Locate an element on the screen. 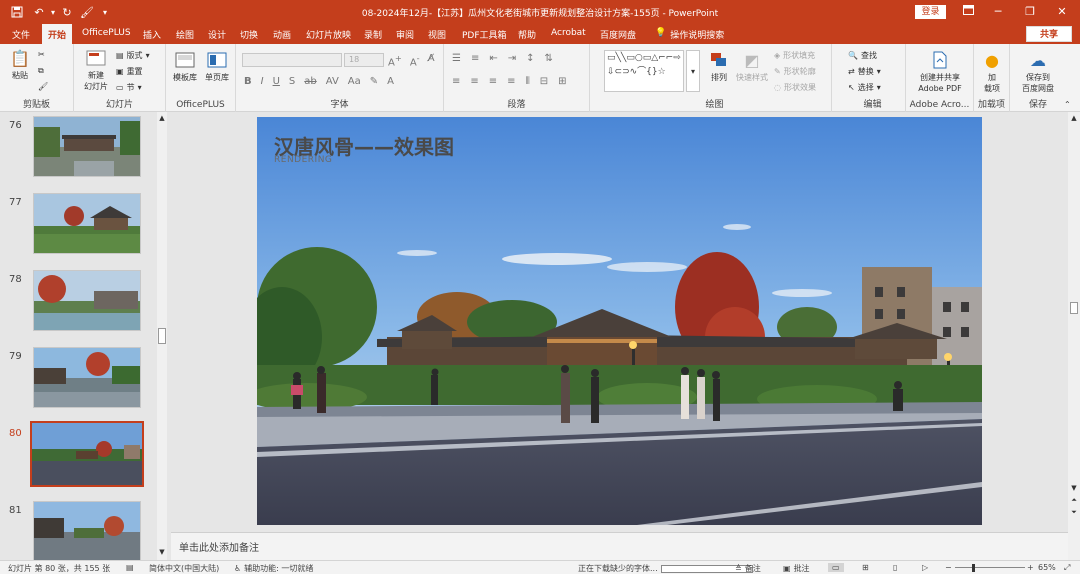 This screenshot has width=1080, height=574. close-icon: ✕ is located at coordinates (1062, 12).